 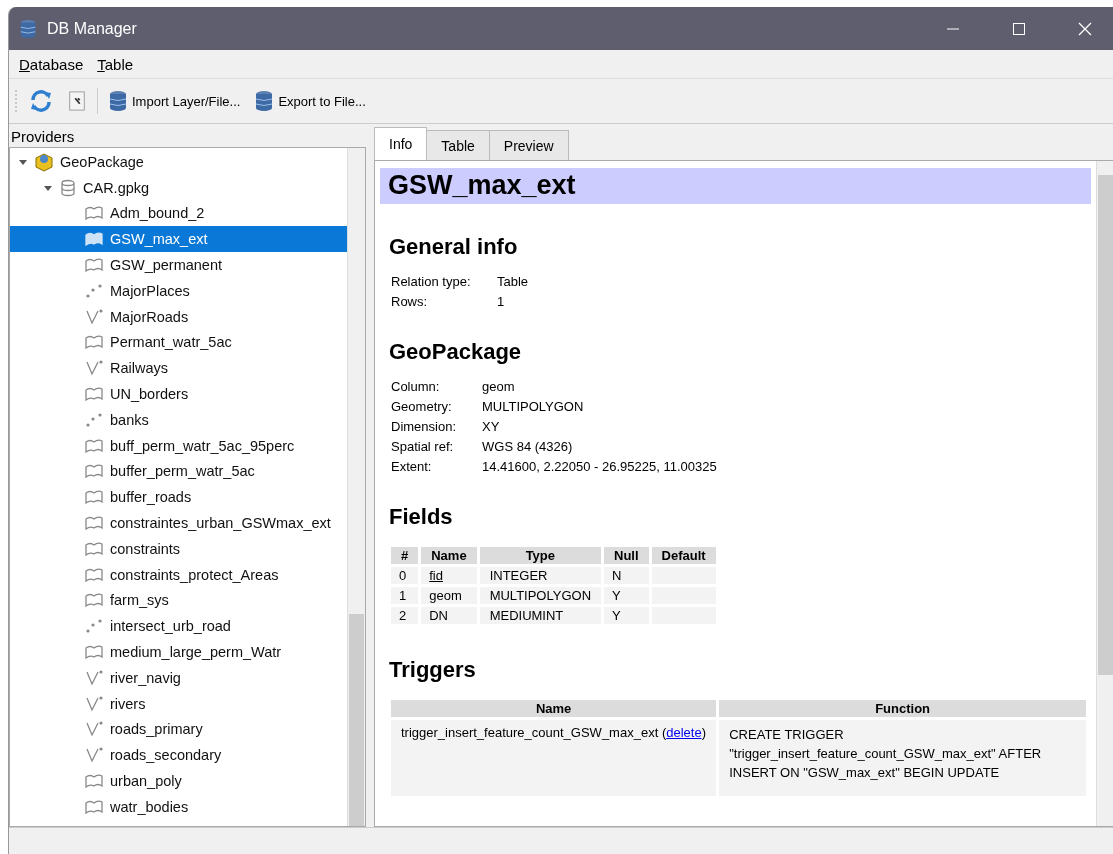 What do you see at coordinates (115, 64) in the screenshot?
I see `menu-item: Table` at bounding box center [115, 64].